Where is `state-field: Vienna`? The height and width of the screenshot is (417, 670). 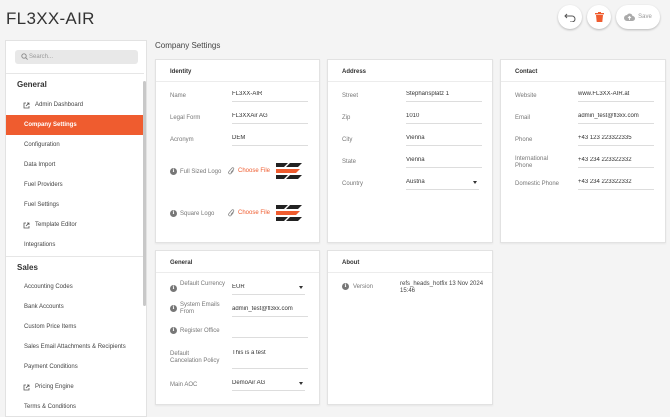 state-field: Vienna is located at coordinates (444, 162).